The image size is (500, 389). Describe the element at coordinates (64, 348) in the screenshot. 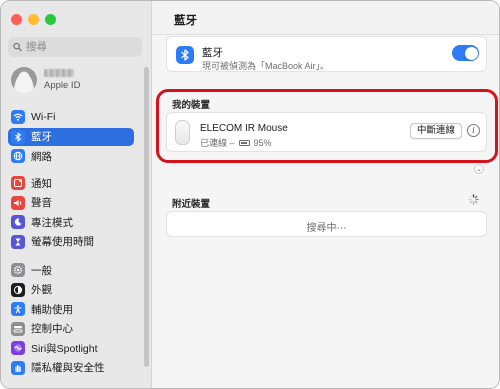

I see `sidebar-item-label: Siri與Spotlight` at that location.